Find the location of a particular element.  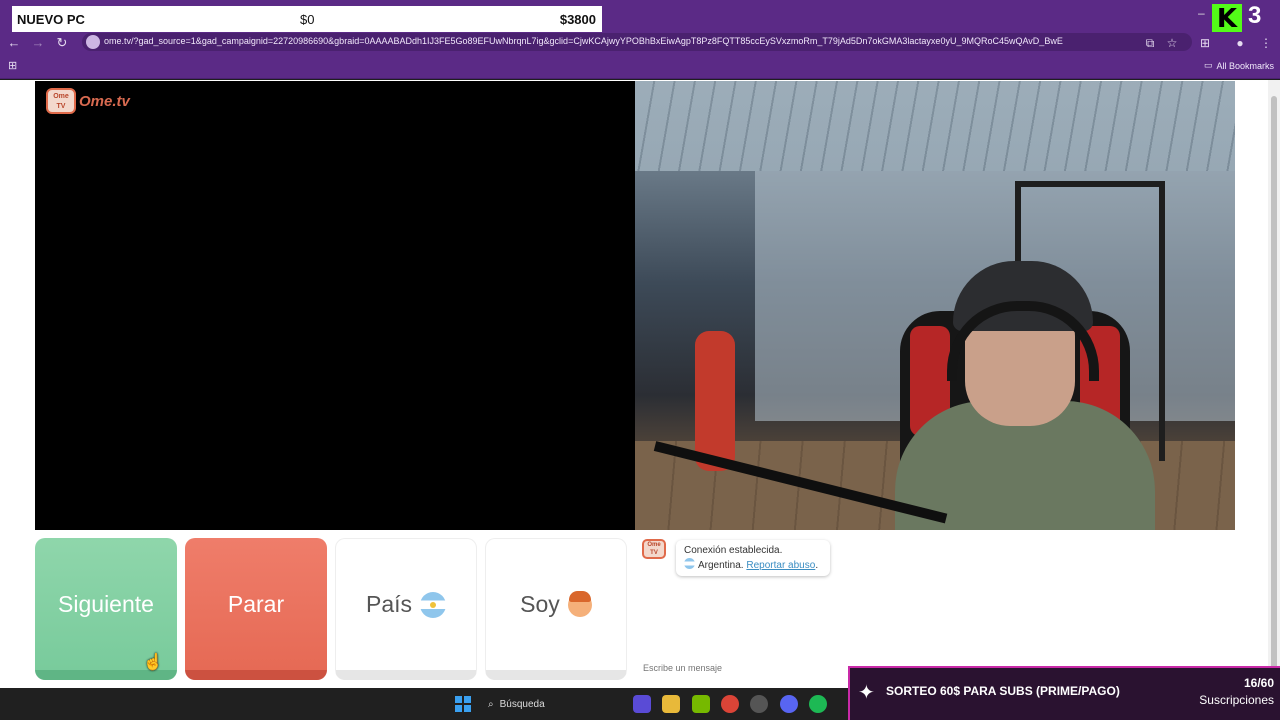

goal-start: $0 is located at coordinates (307, 19).